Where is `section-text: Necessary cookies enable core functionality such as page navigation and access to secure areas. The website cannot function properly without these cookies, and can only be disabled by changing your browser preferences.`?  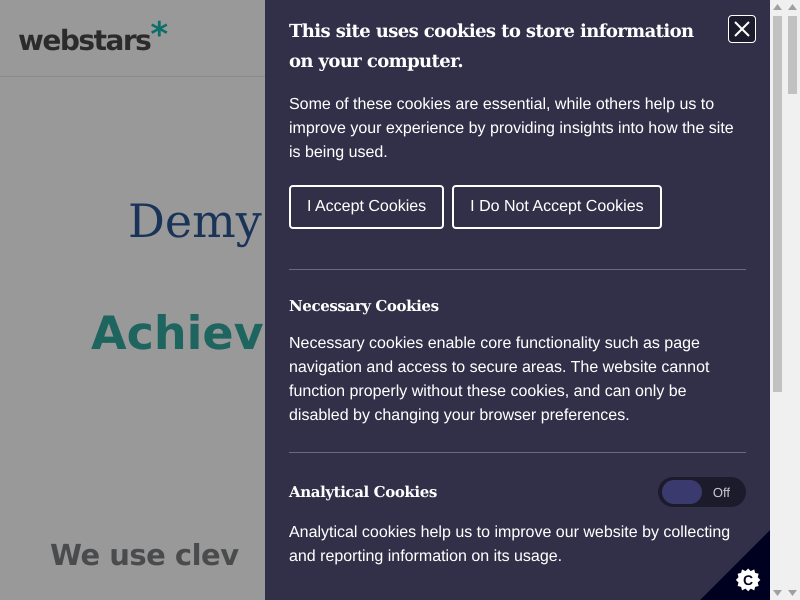 section-text: Necessary cookies enable core functionality such as page navigation and access to secure areas. The website cannot function properly without these cookies, and can only be disabled by changing your browser preferences. is located at coordinates (499, 380).